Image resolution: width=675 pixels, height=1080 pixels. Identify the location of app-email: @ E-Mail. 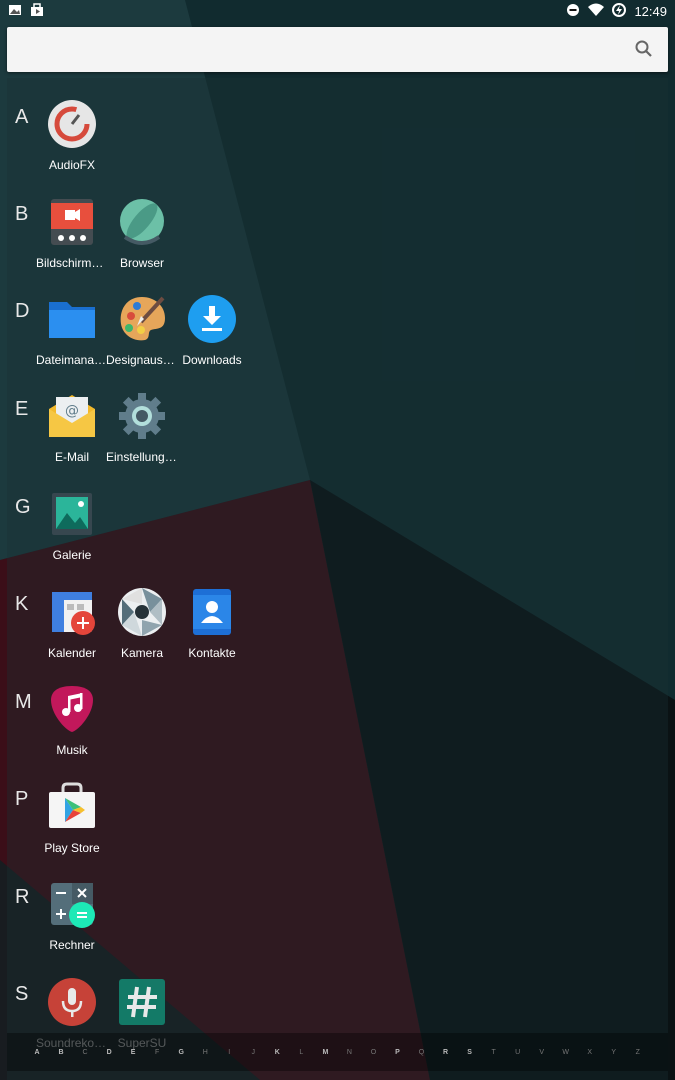
(72, 427).